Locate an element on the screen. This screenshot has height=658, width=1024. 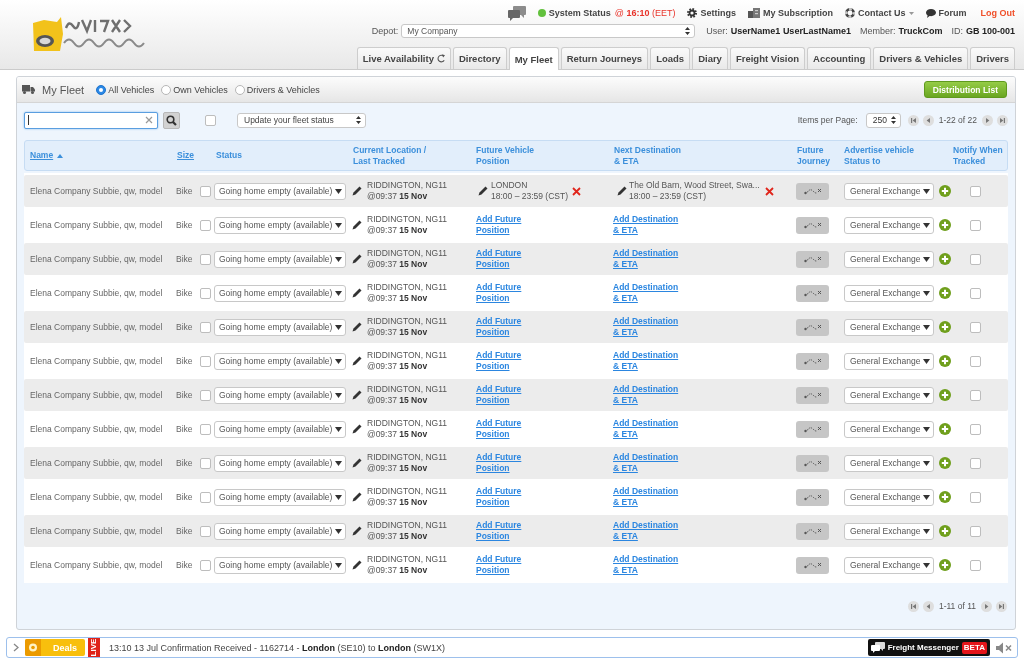
previous-page-button is located at coordinates (928, 606).